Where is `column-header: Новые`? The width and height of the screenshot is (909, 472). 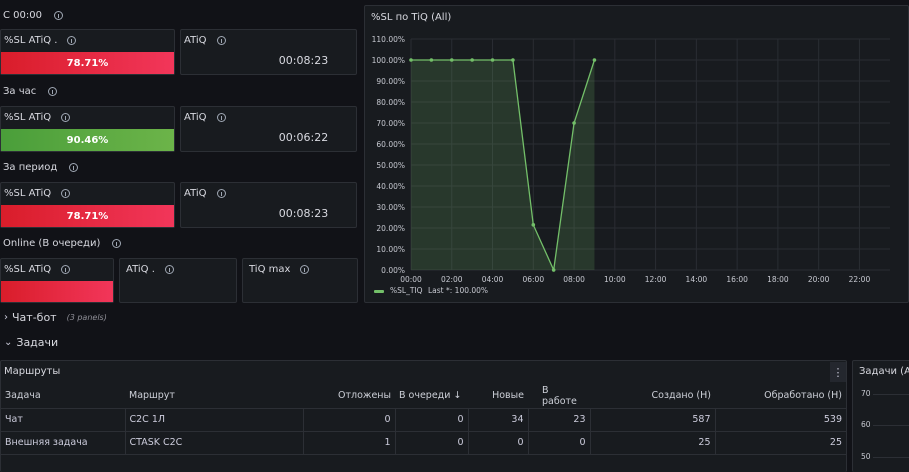
column-header: Новые is located at coordinates (498, 396).